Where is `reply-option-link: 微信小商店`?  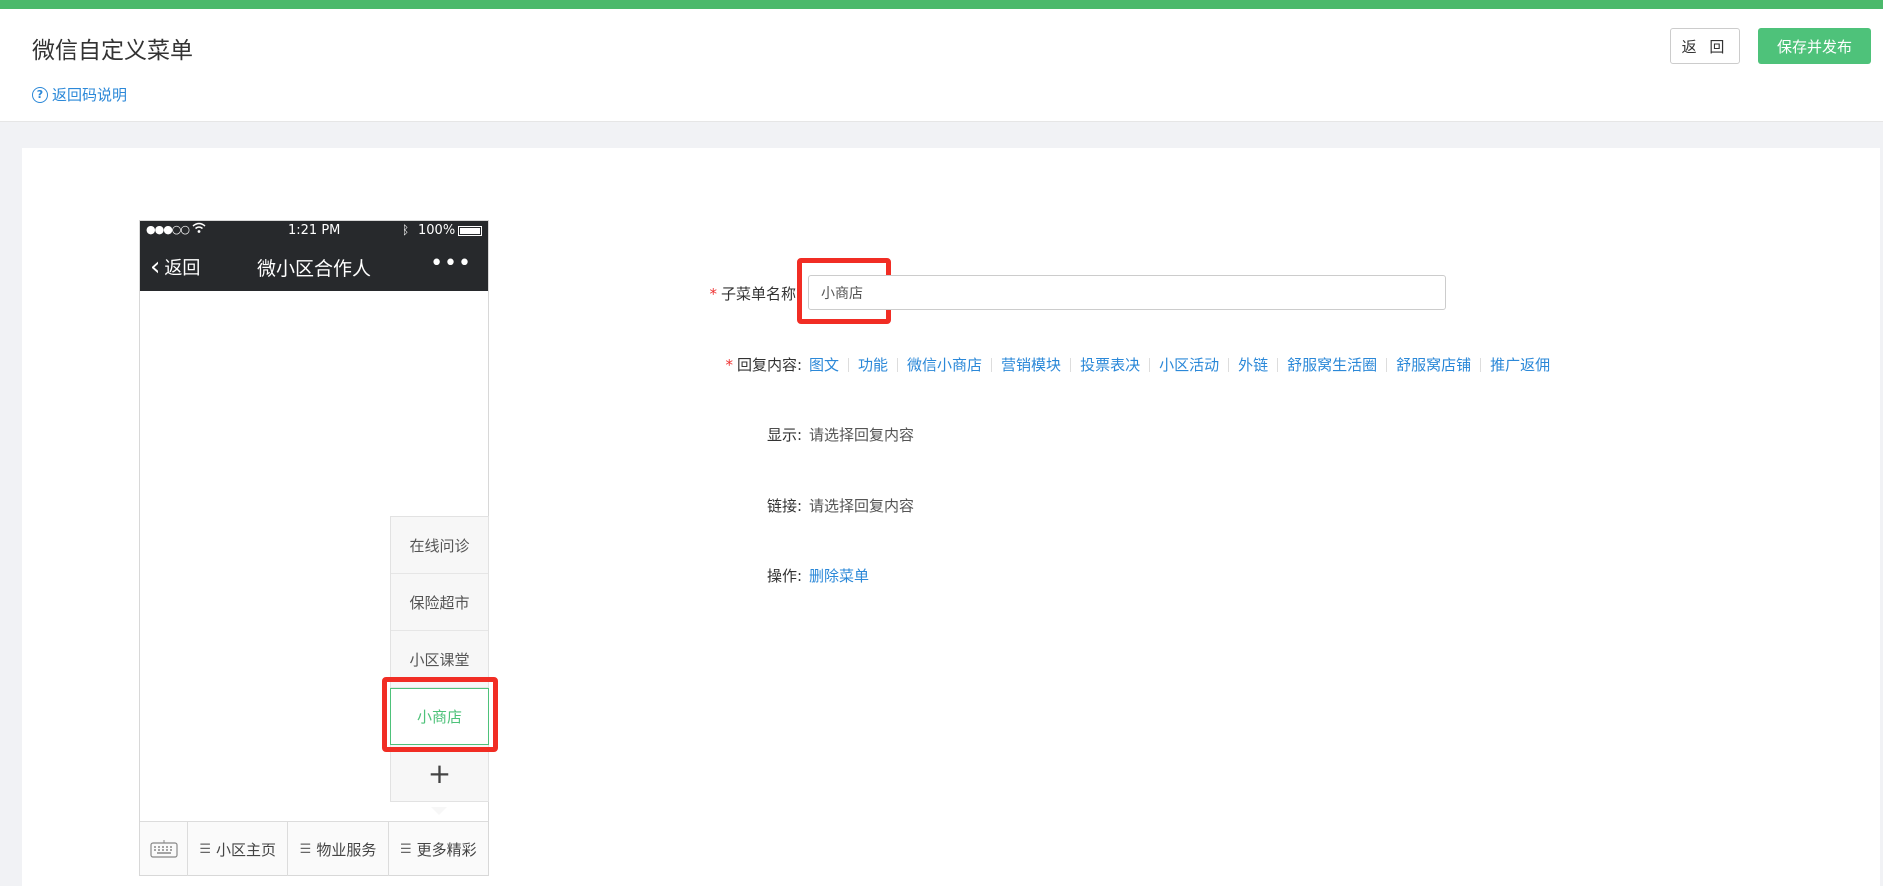 reply-option-link: 微信小商店 is located at coordinates (944, 364).